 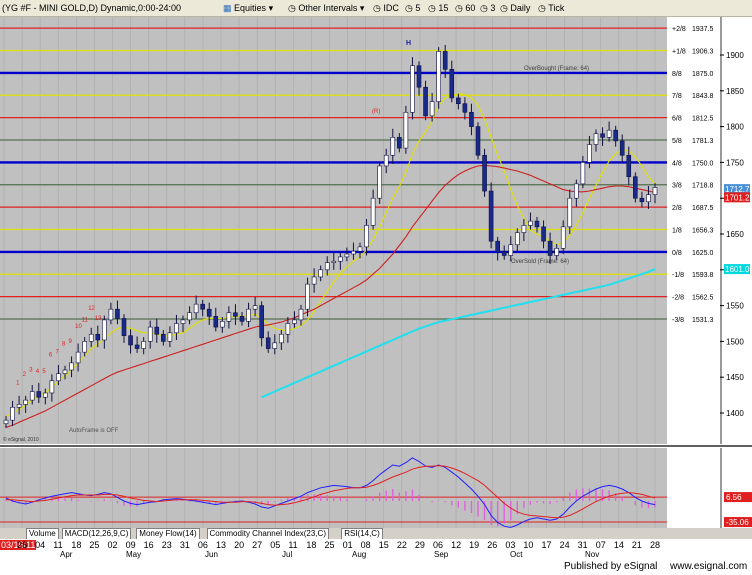 I want to click on interval-15-button: ◷ 15, so click(x=438, y=8).